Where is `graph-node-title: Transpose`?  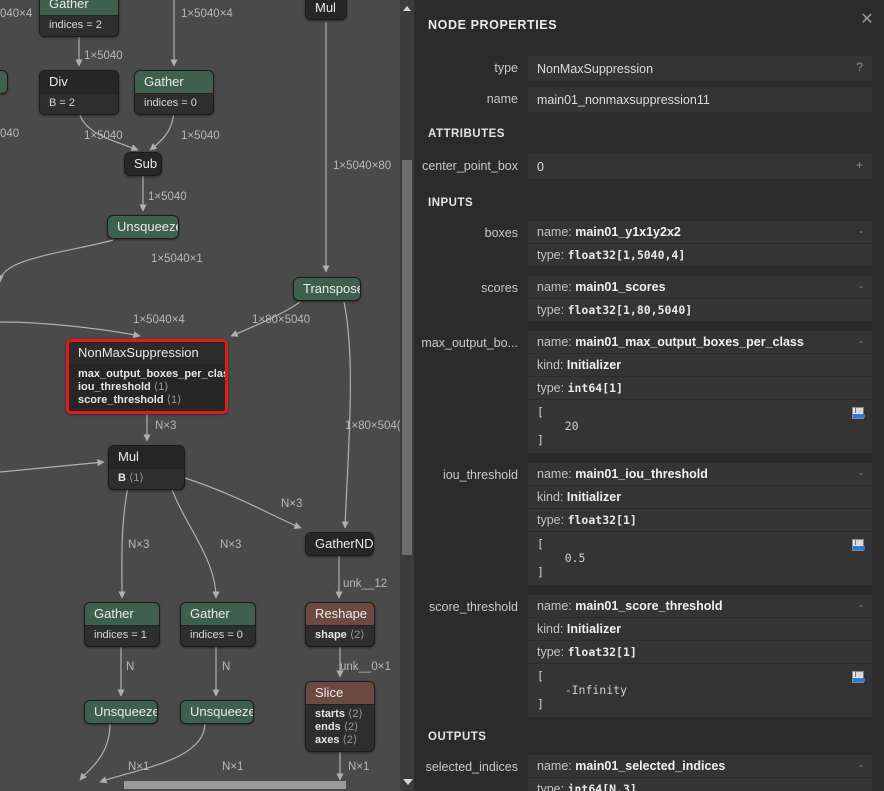 graph-node-title: Transpose is located at coordinates (327, 289).